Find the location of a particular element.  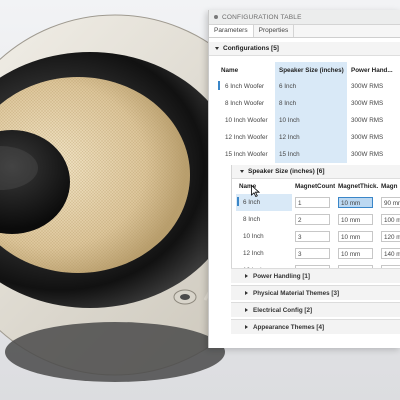

config-name-cell: 8 Inch Woofer is located at coordinates (246, 103).